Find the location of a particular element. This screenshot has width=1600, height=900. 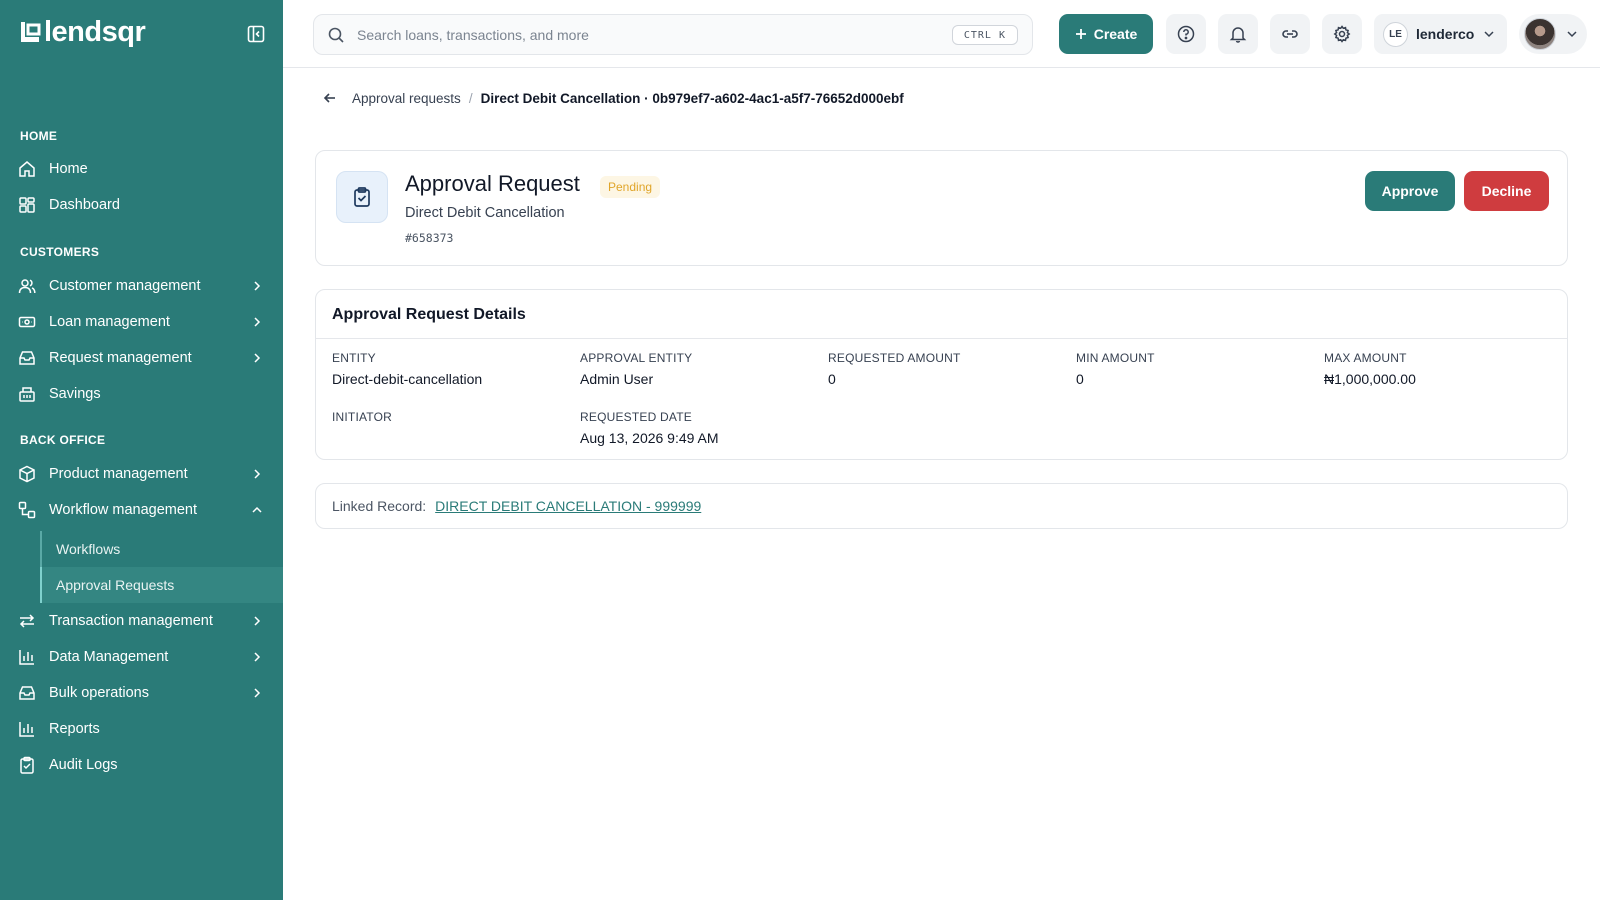

tenant-switcher: LE lenderco is located at coordinates (1440, 34).